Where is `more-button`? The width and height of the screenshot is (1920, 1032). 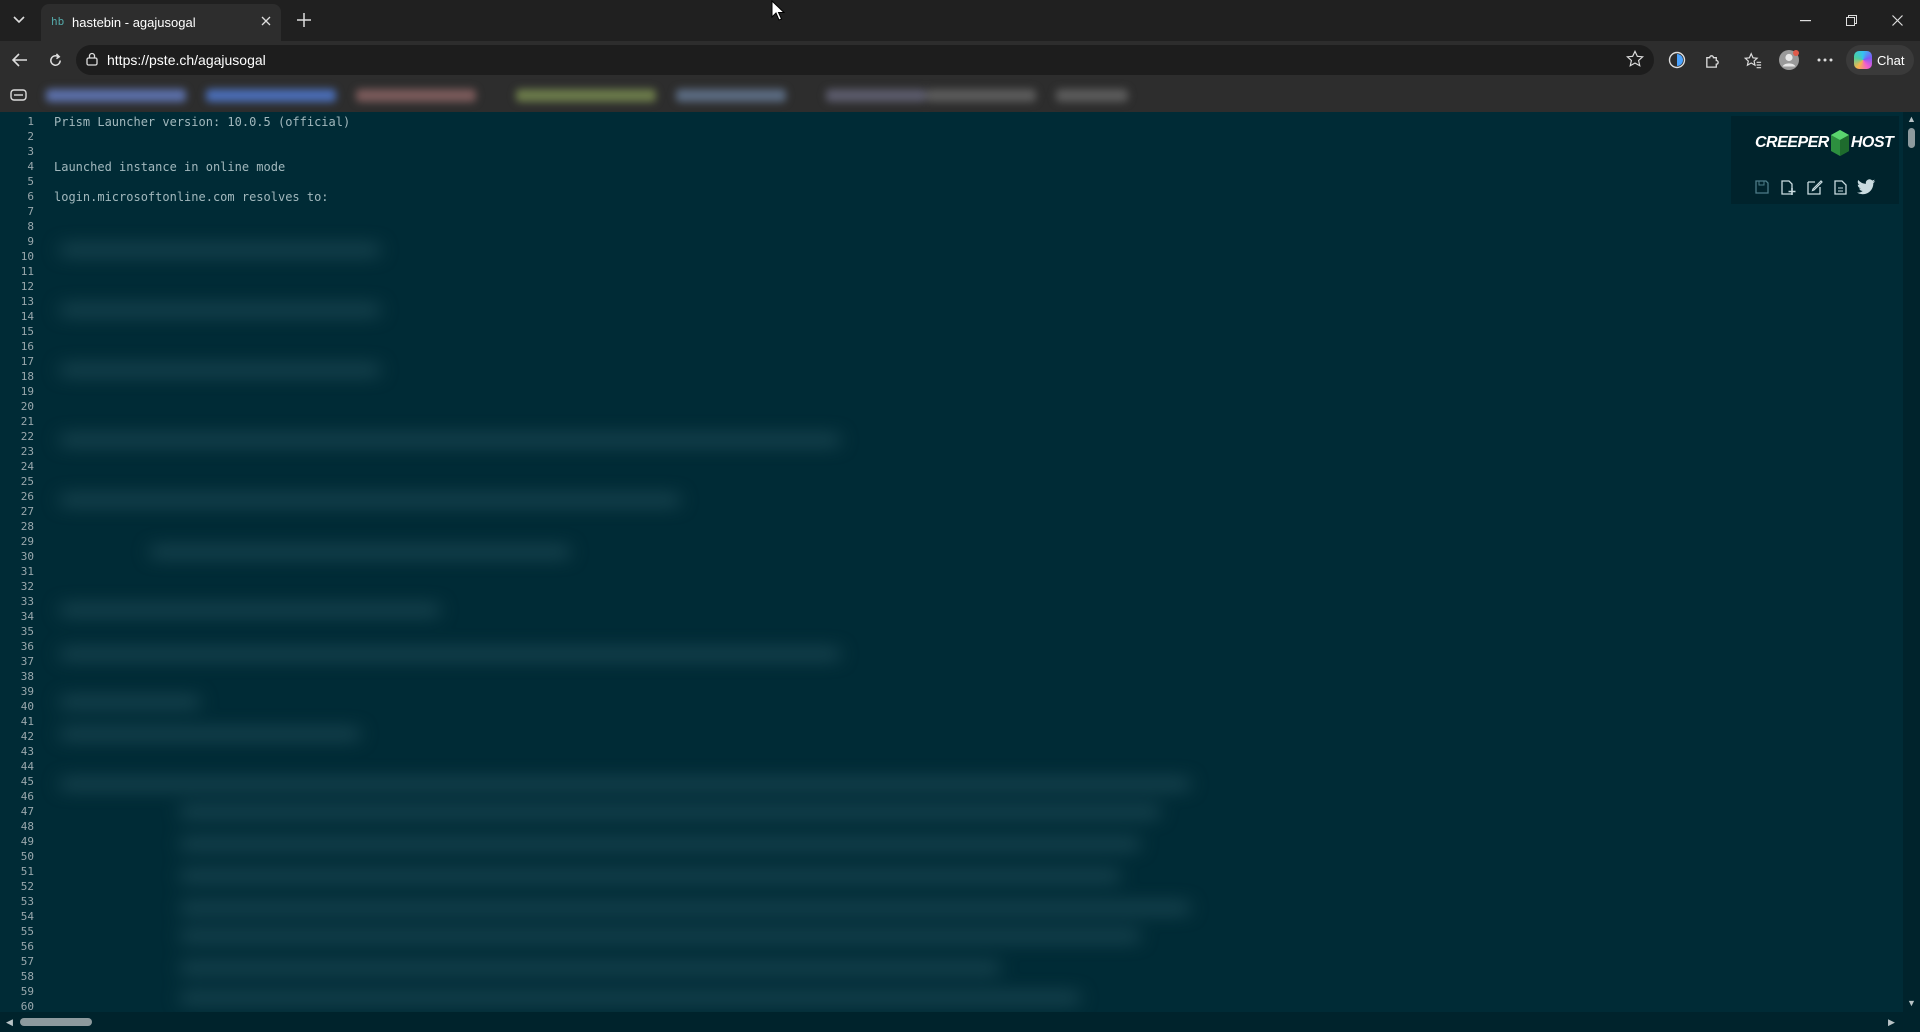 more-button is located at coordinates (1825, 60).